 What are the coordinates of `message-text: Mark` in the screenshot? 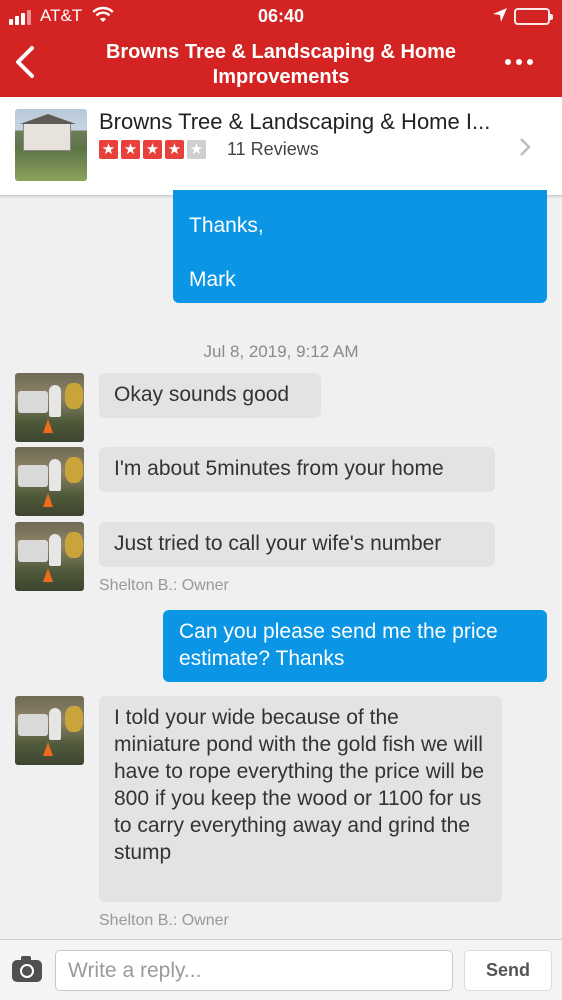 It's located at (212, 279).